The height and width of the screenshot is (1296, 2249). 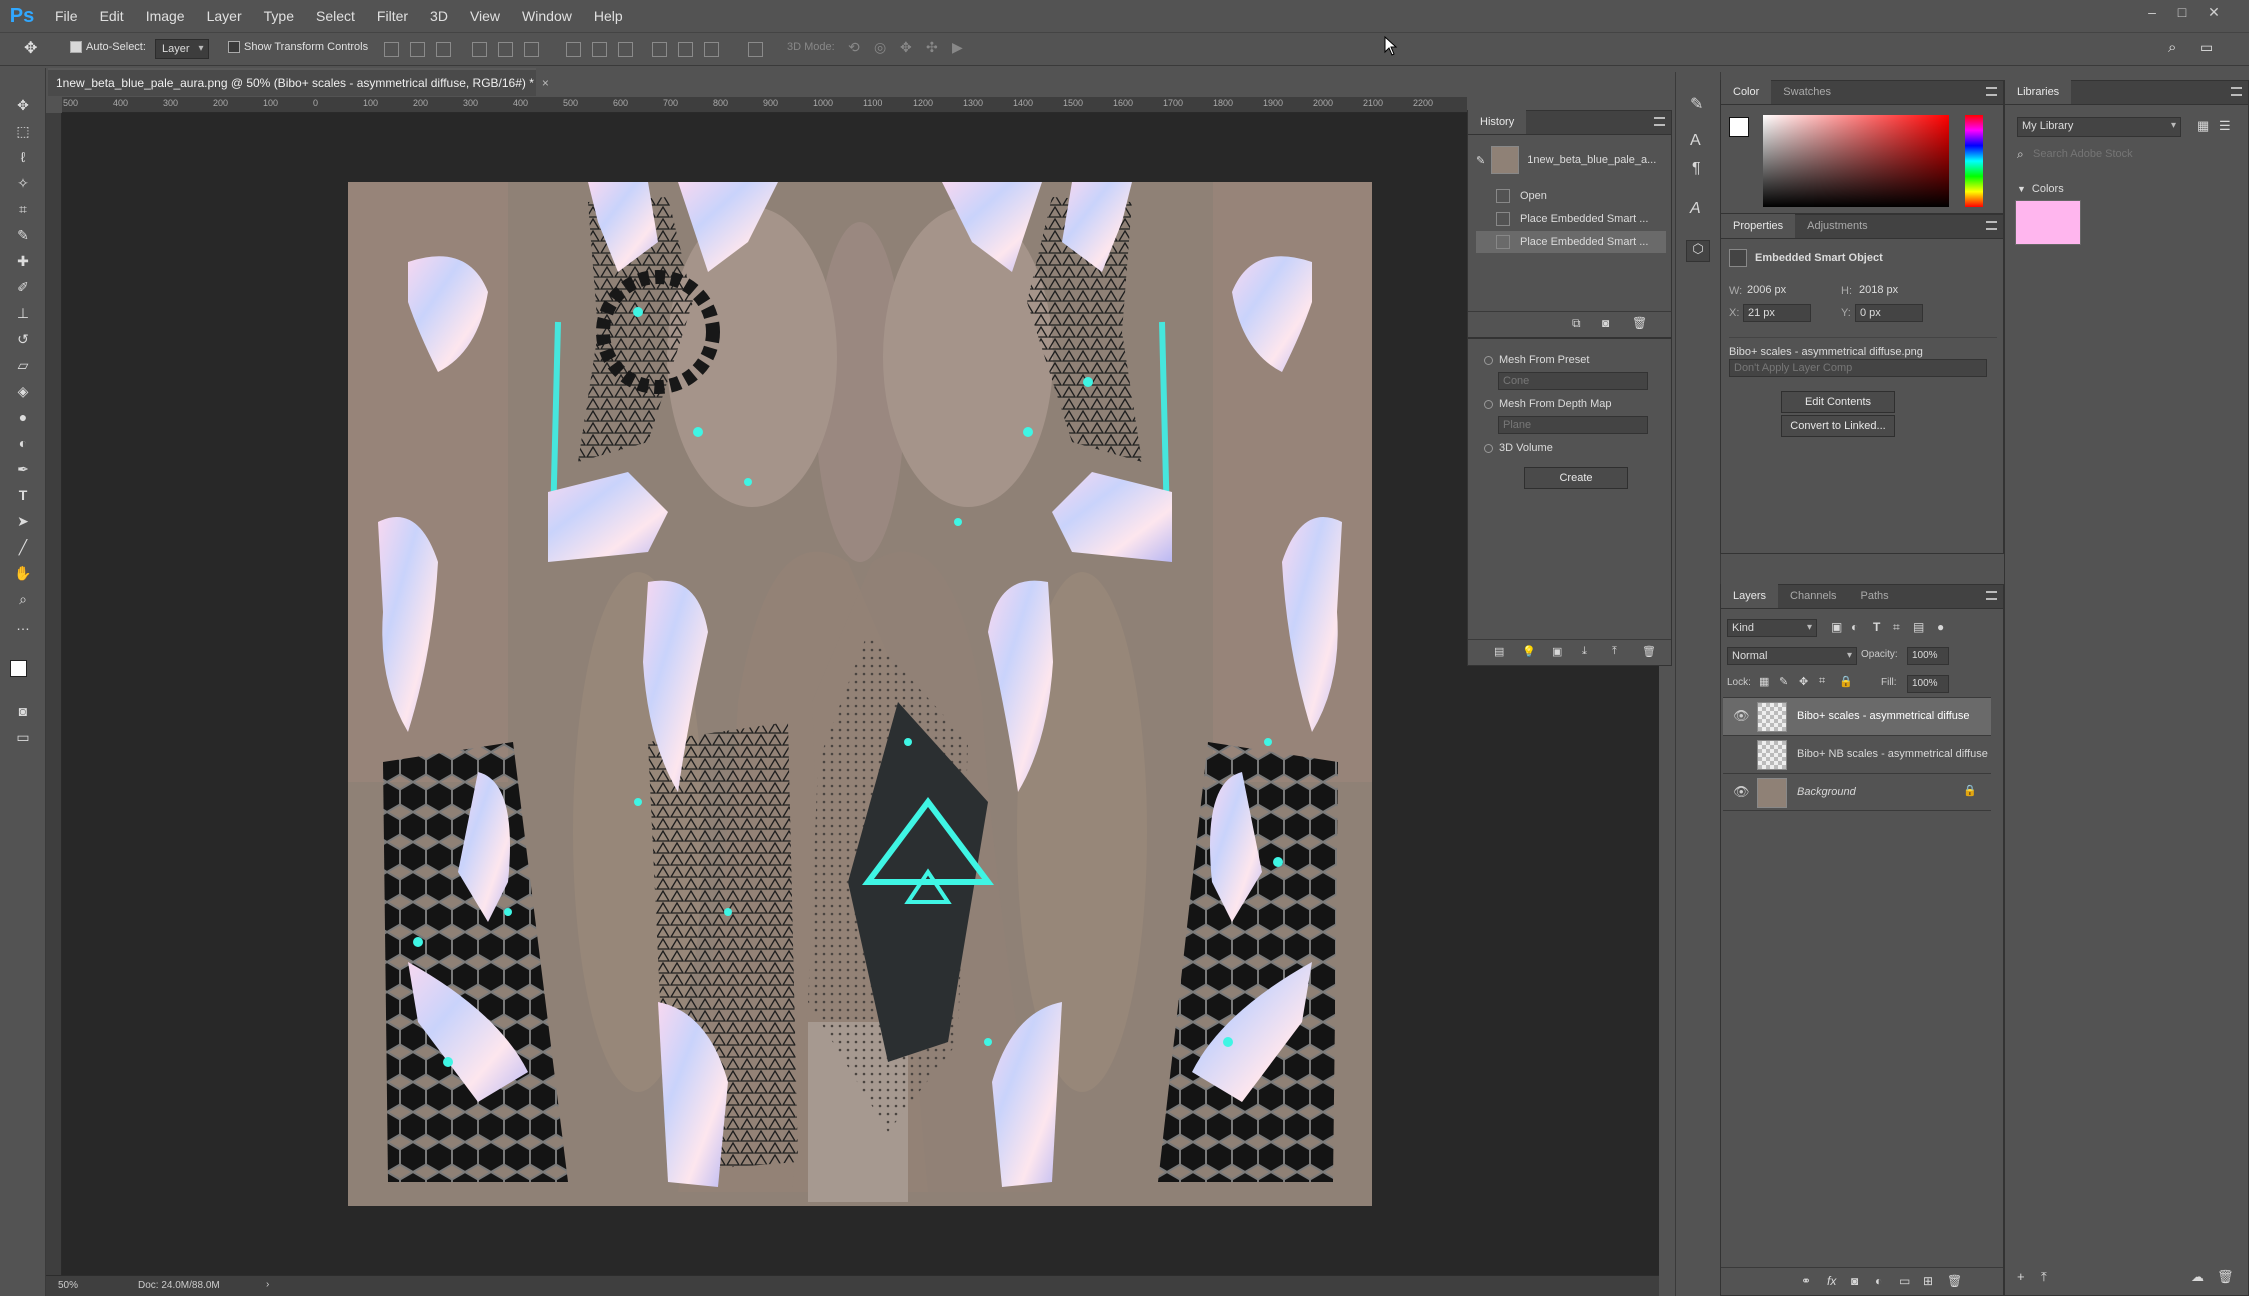 I want to click on 3d-panel-icon: ⬡, so click(x=1698, y=251).